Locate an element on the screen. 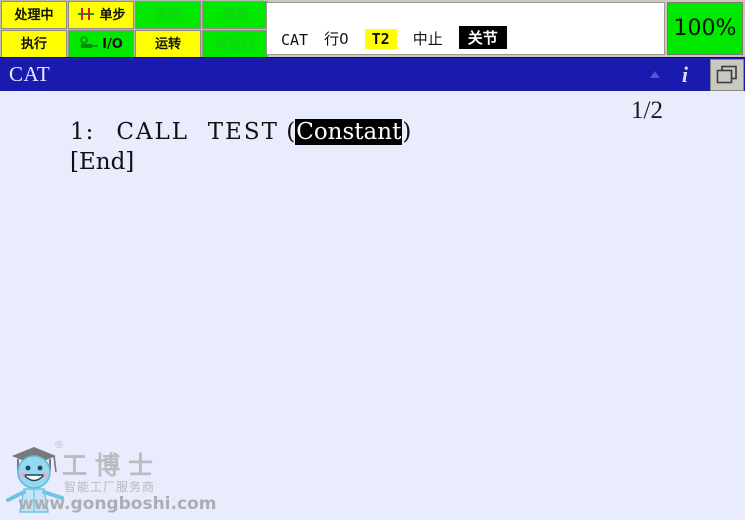 Image resolution: width=745 pixels, height=520 pixels. program-argument-selected: Constant is located at coordinates (349, 132).